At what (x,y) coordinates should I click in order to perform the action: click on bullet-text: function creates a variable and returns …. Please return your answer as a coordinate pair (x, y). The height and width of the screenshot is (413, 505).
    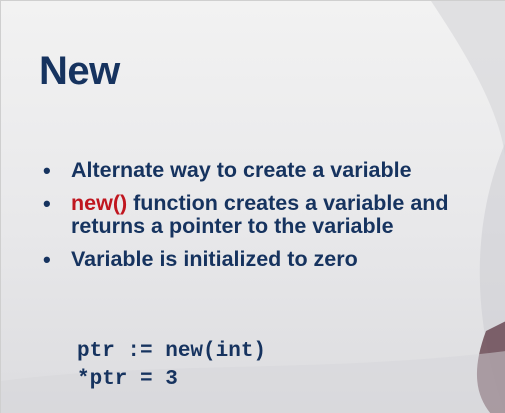
    Looking at the image, I should click on (260, 214).